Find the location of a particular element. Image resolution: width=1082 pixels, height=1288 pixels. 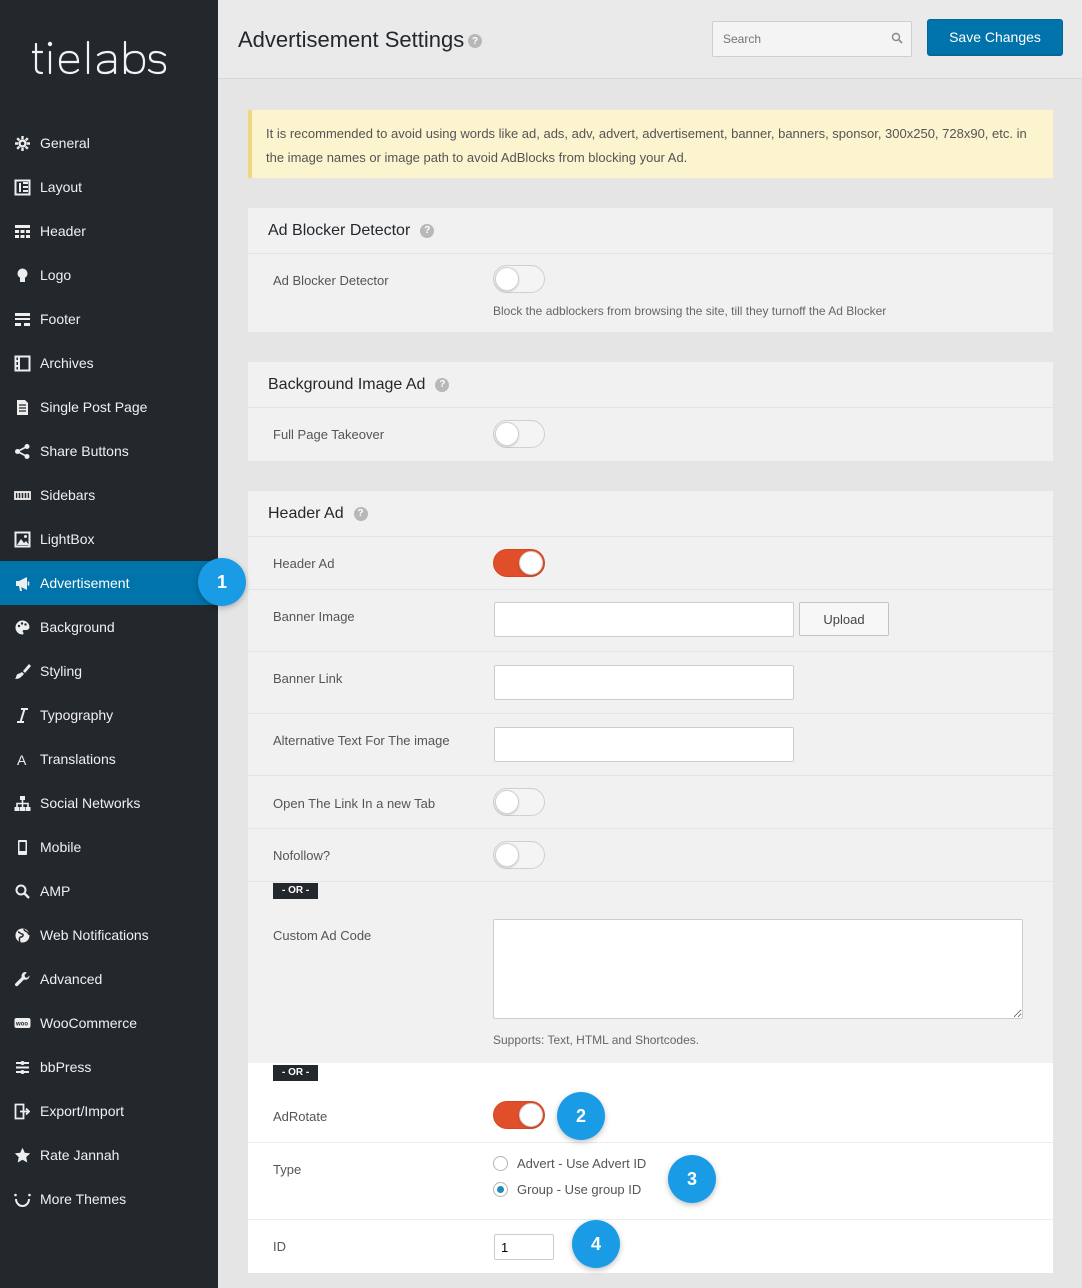

sidebar-item-export-import: Export/Import is located at coordinates (109, 1111).